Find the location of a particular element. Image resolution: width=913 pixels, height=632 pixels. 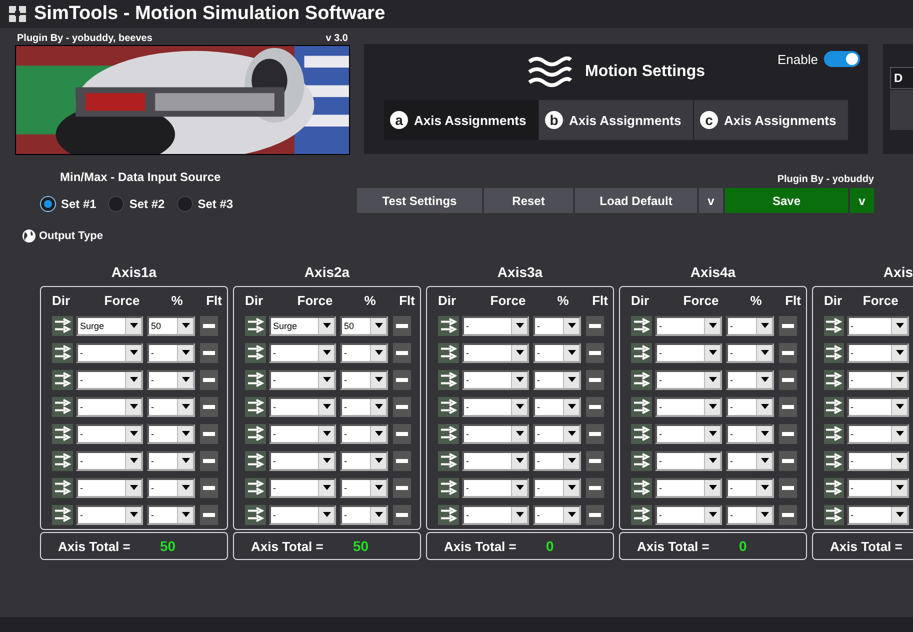

percent-dropdown: 50 is located at coordinates (364, 326).